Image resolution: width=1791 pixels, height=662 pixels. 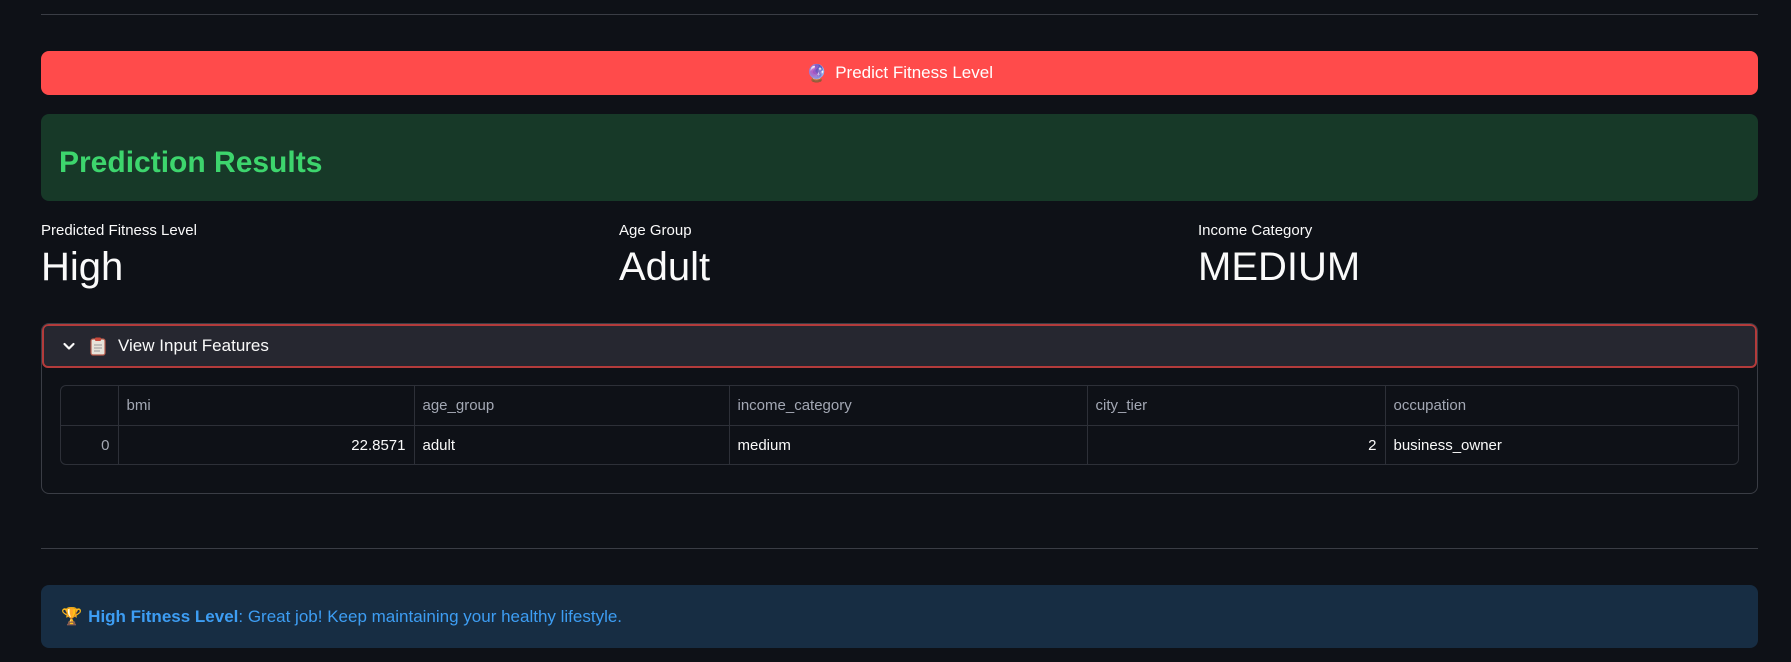 I want to click on clipboard-icon, so click(x=98, y=346).